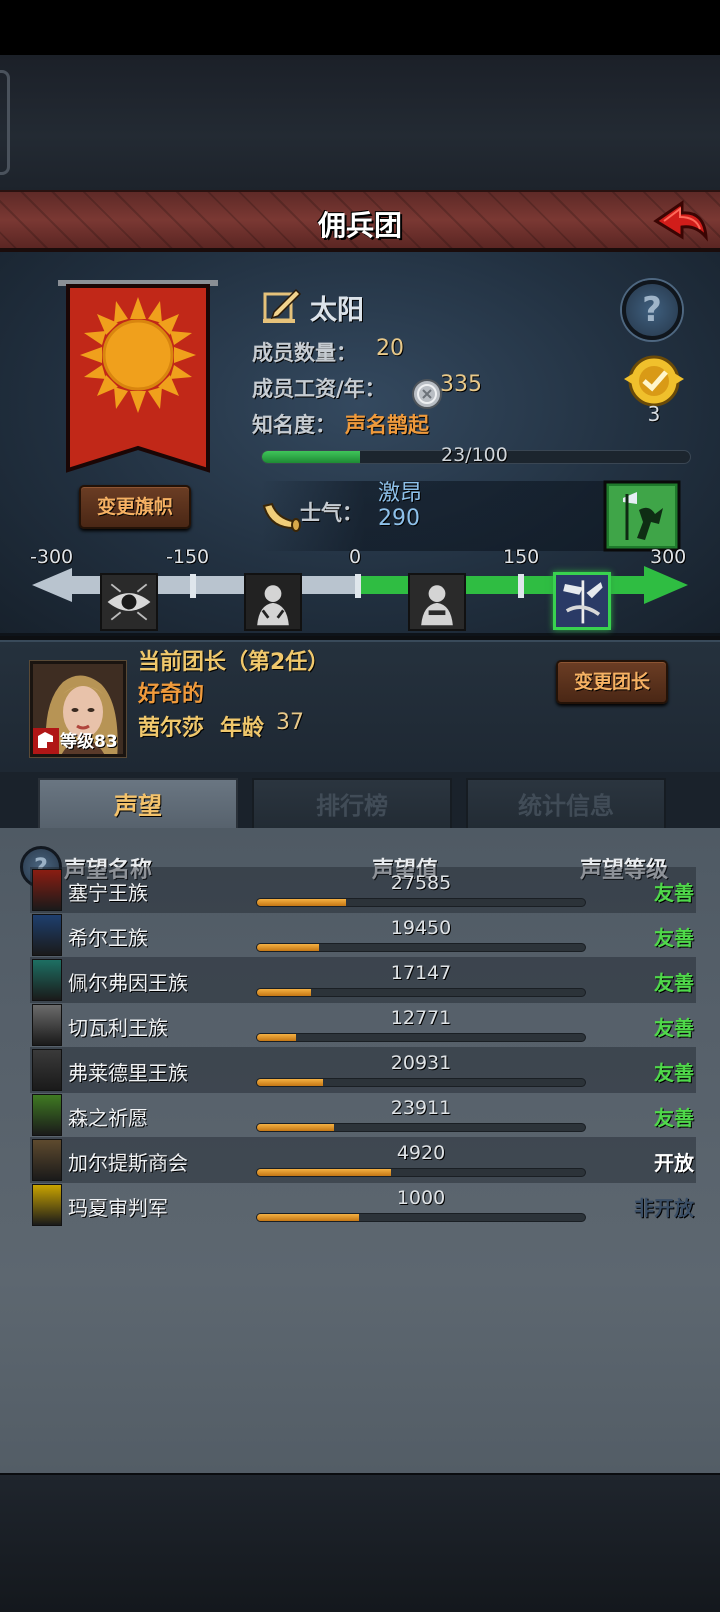  I want to click on change-banner-button: 变更旗帜, so click(135, 507).